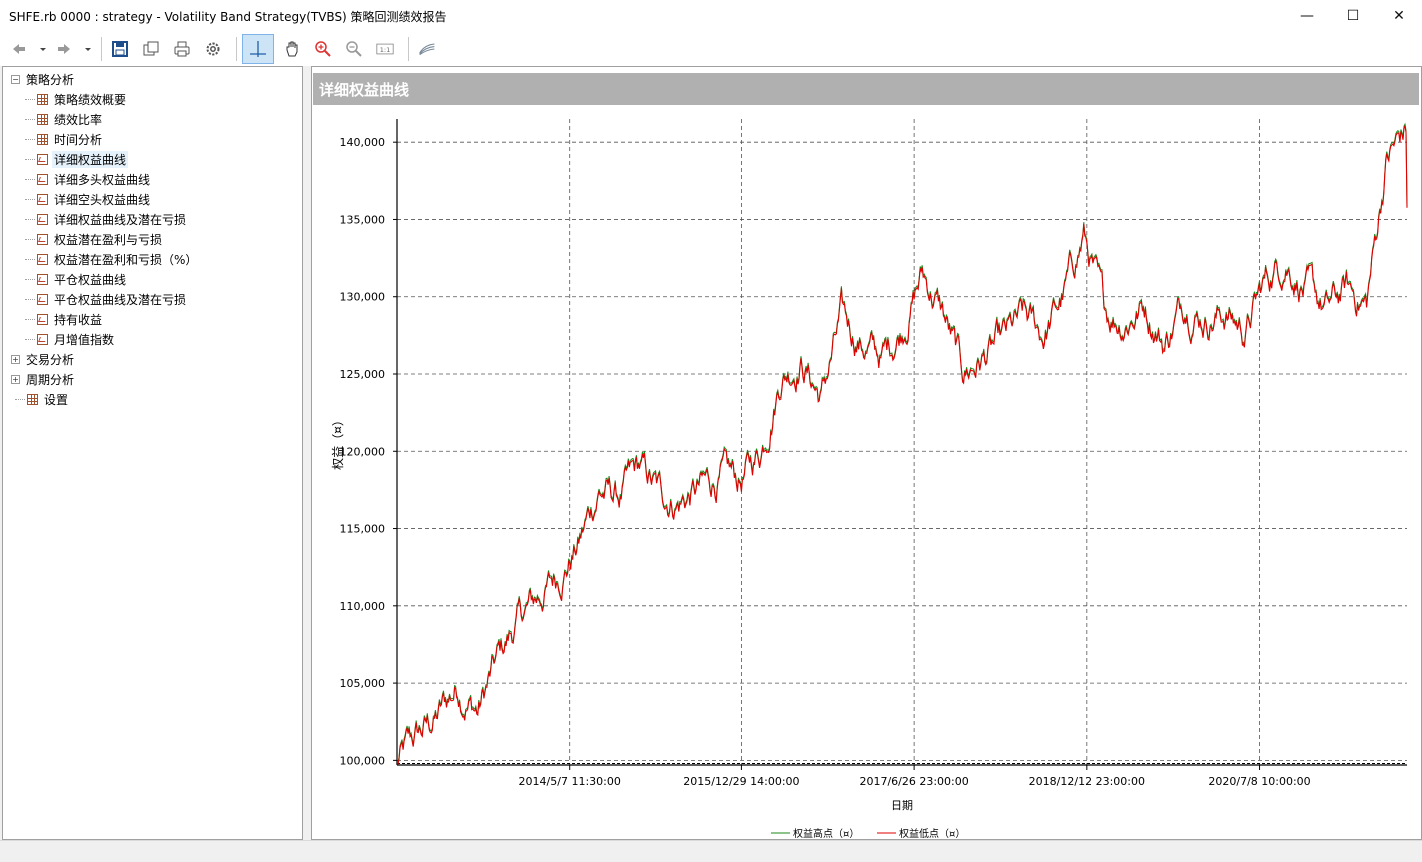 This screenshot has width=1422, height=862. Describe the element at coordinates (152, 139) in the screenshot. I see `tree-item-2: 时间分析` at that location.